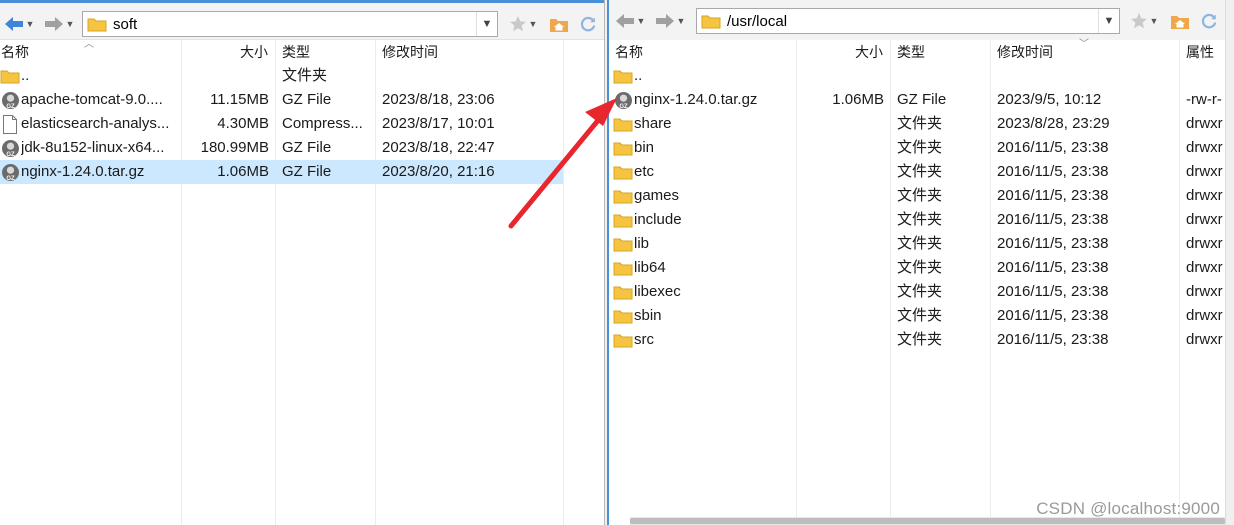 This screenshot has width=1234, height=525. Describe the element at coordinates (917, 196) in the screenshot. I see `file-row: games 文件夹 2016/11/5, 23:38 drwxr` at that location.